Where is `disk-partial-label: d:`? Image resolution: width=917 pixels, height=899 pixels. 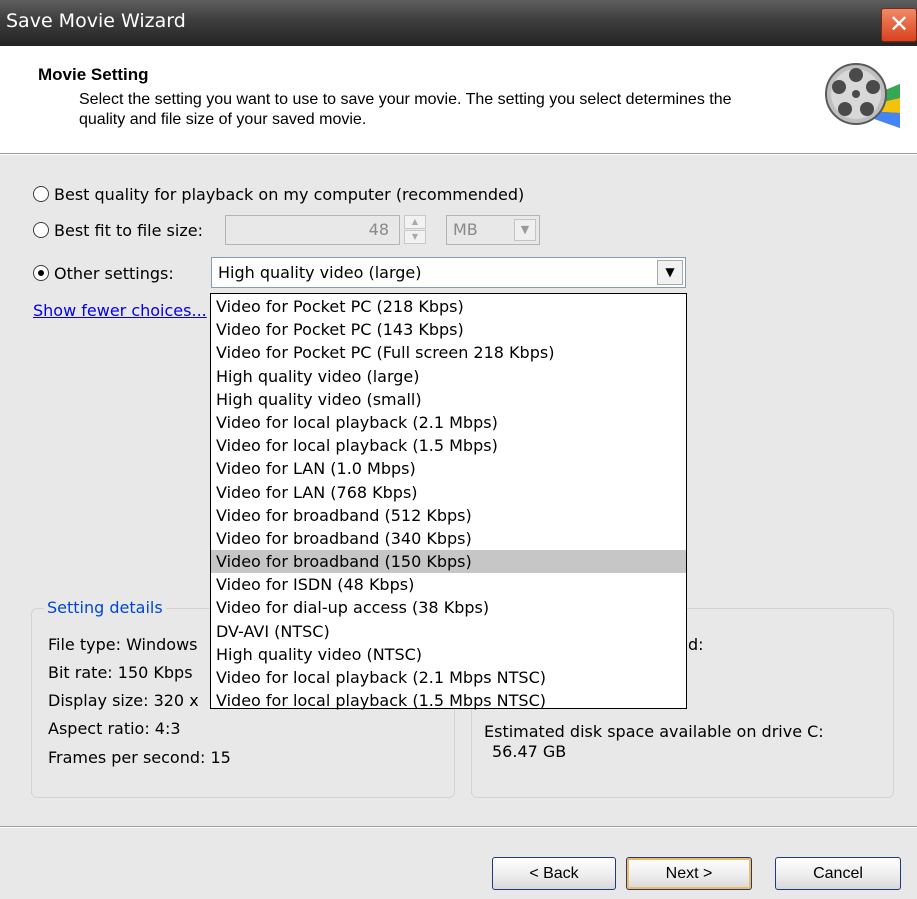
disk-partial-label: d: is located at coordinates (696, 644).